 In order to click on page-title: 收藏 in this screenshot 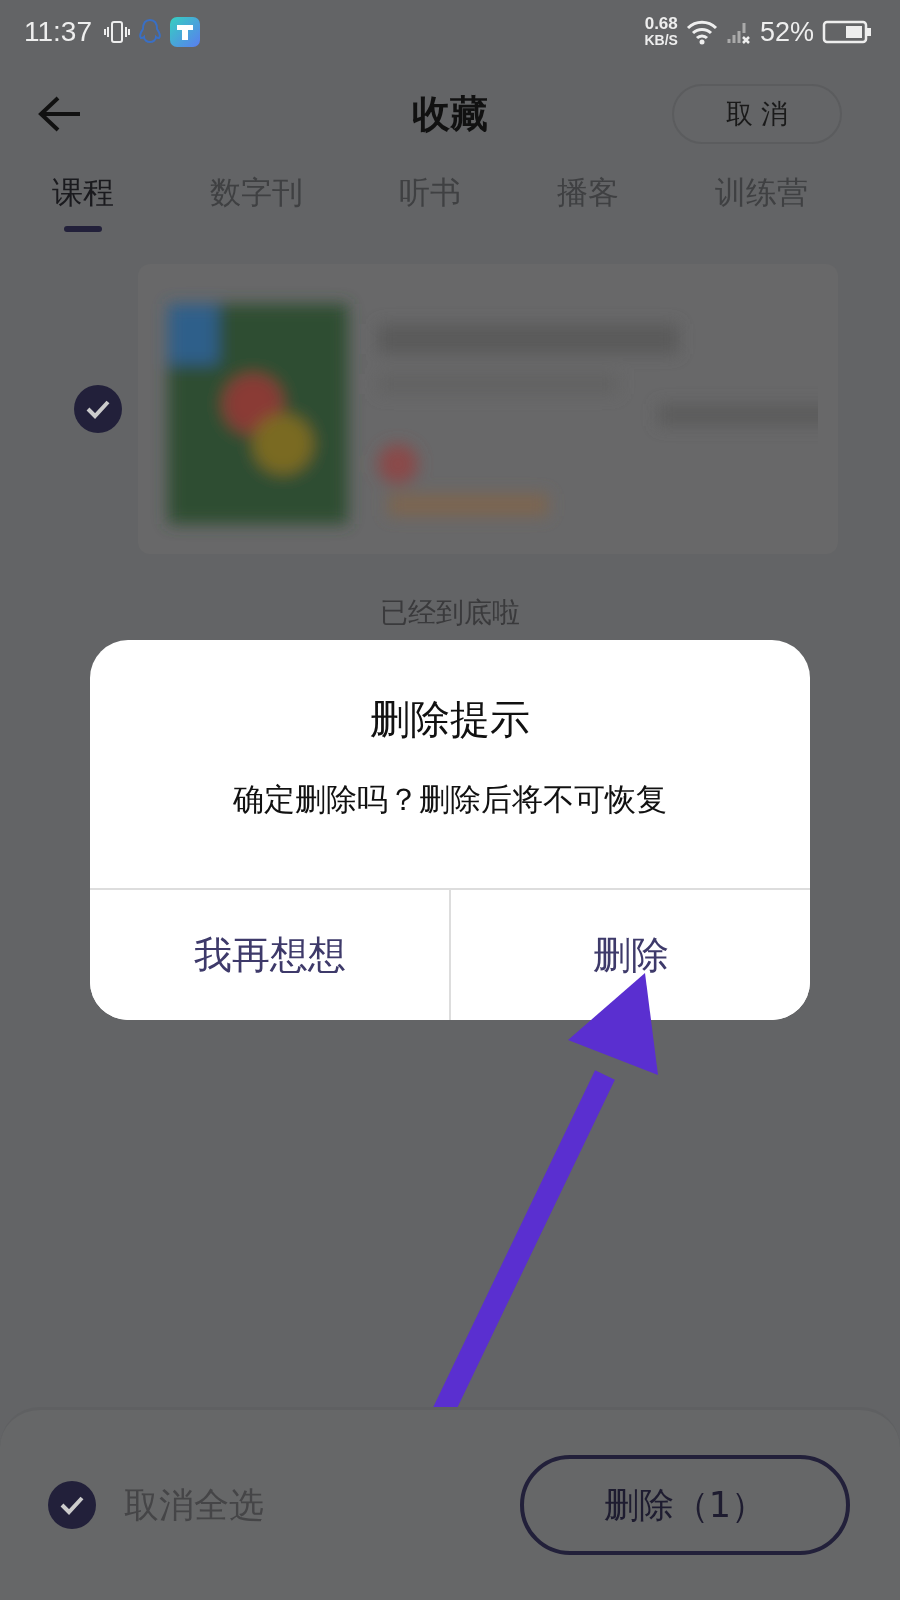, I will do `click(450, 114)`.